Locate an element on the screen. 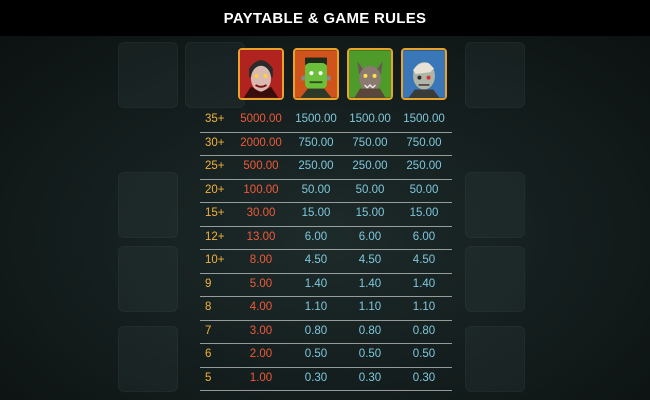 This screenshot has width=650, height=400. paytable-row: 7 3.00 0.80 0.80 0.80 is located at coordinates (326, 332).